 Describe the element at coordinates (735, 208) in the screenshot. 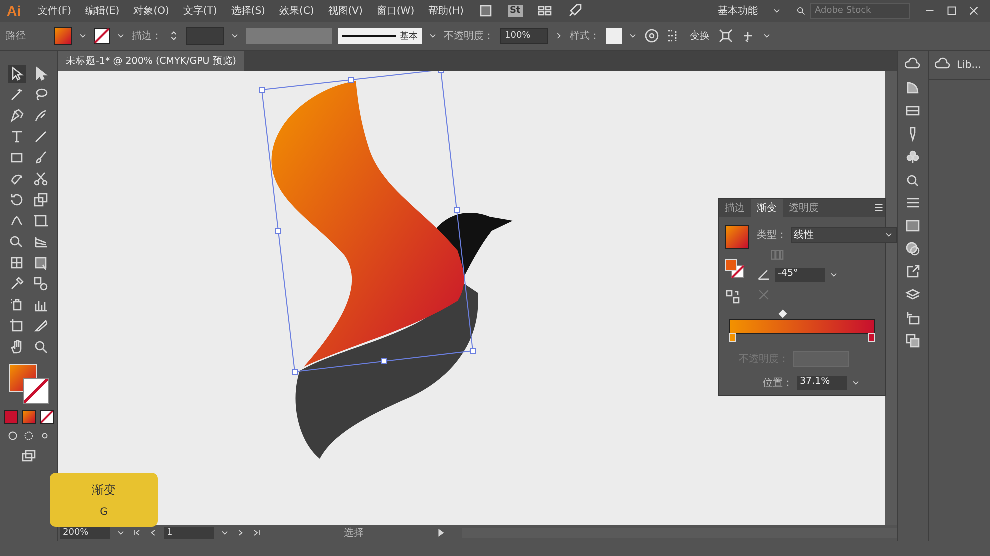

I see `panel-tab: 描边` at that location.